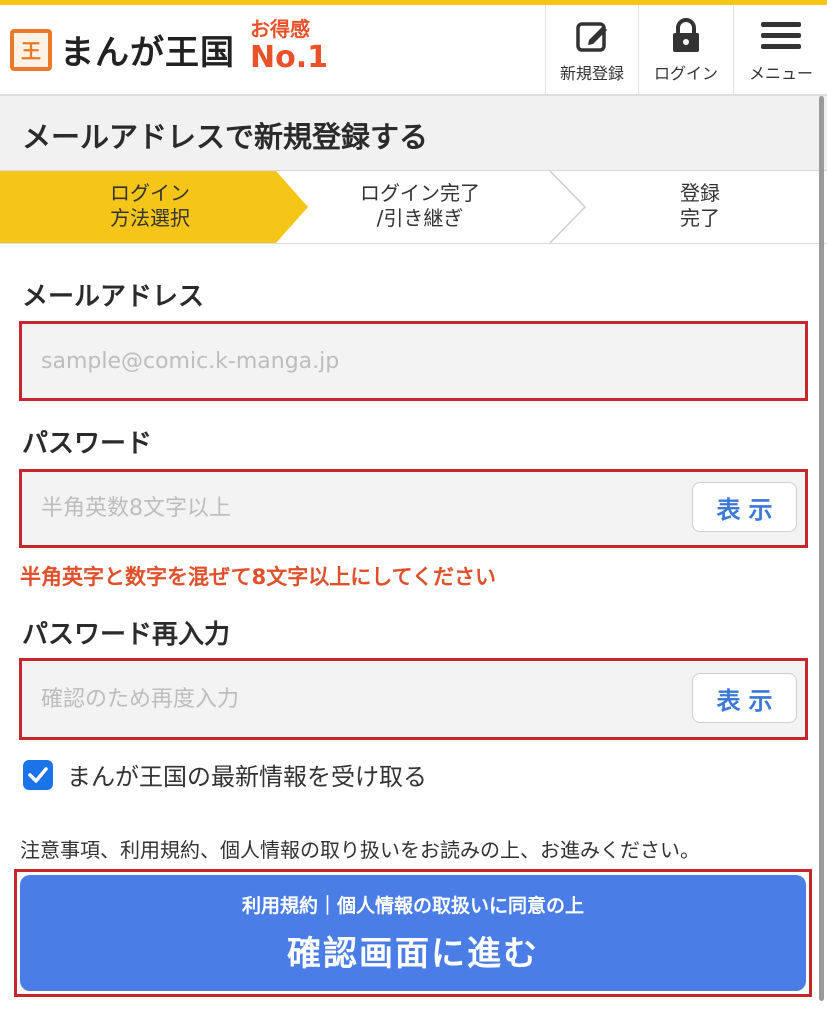 The image size is (827, 1024). What do you see at coordinates (113, 297) in the screenshot?
I see `email-label: メールアドレス` at bounding box center [113, 297].